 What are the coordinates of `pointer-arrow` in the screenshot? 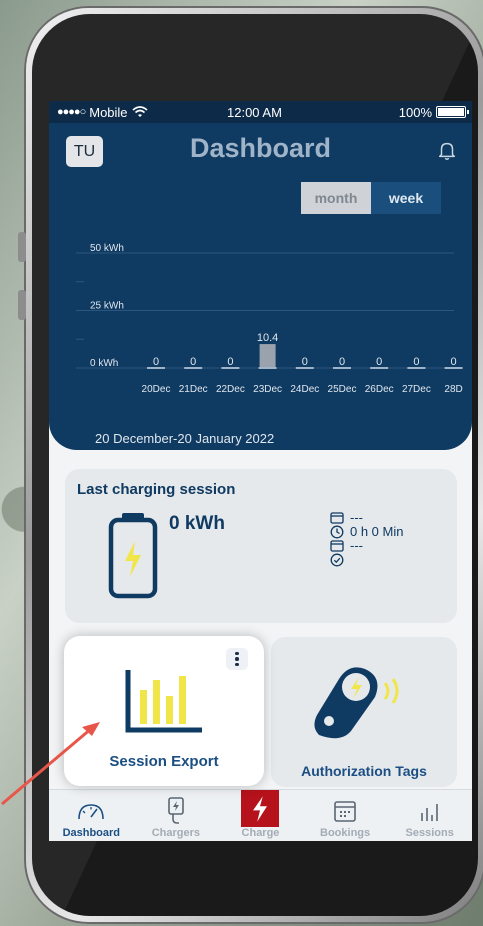 It's located at (50, 764).